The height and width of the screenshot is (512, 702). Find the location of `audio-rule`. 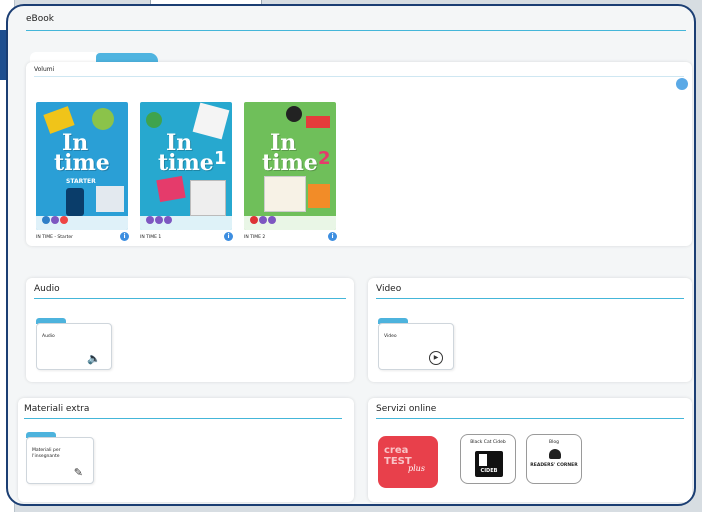

audio-rule is located at coordinates (190, 298).